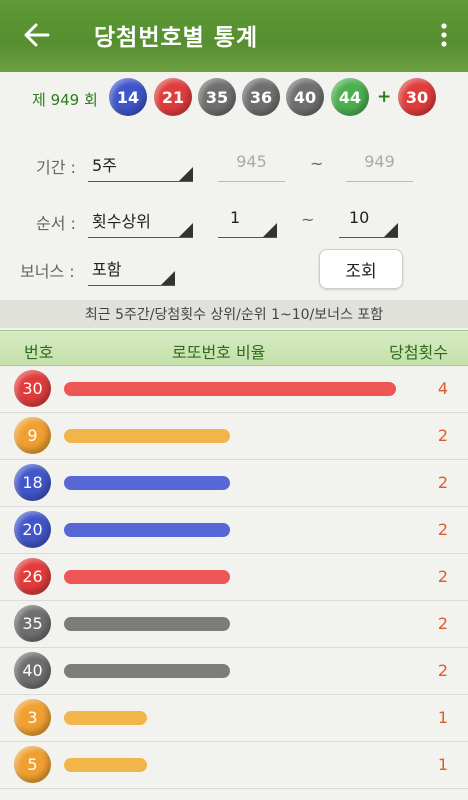 This screenshot has width=468, height=800. I want to click on round-label: 제 949 회, so click(65, 100).